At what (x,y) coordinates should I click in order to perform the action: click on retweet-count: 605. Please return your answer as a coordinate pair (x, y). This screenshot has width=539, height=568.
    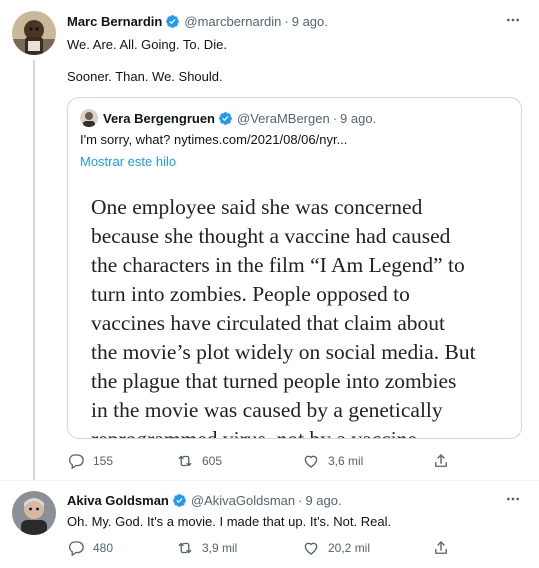
    Looking at the image, I should click on (212, 461).